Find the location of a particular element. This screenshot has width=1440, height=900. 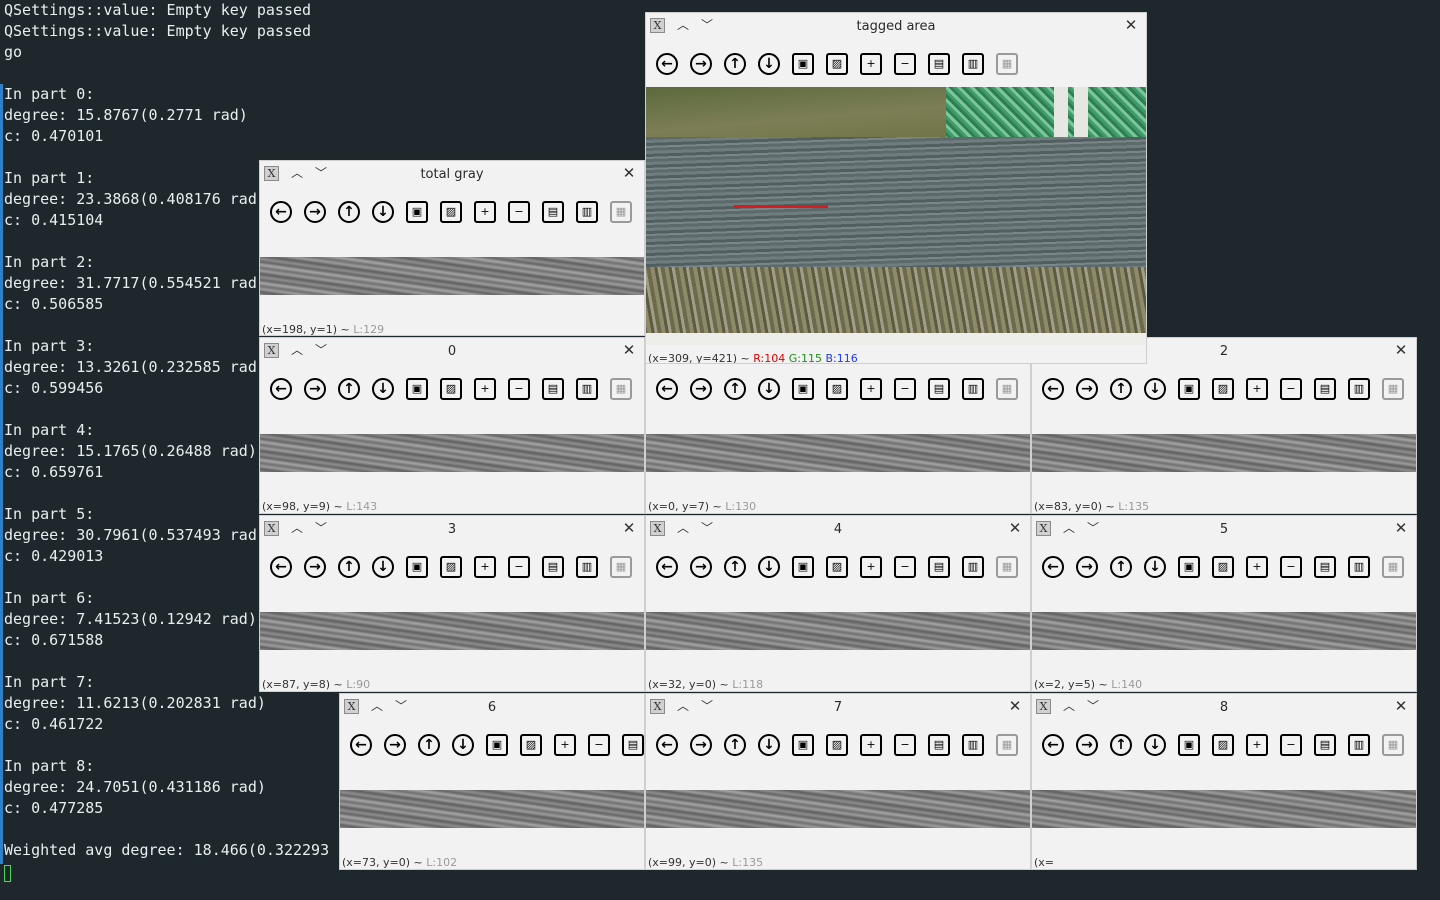

window-titlebar: X ︿ ﹀ 7 ✕ is located at coordinates (838, 707).